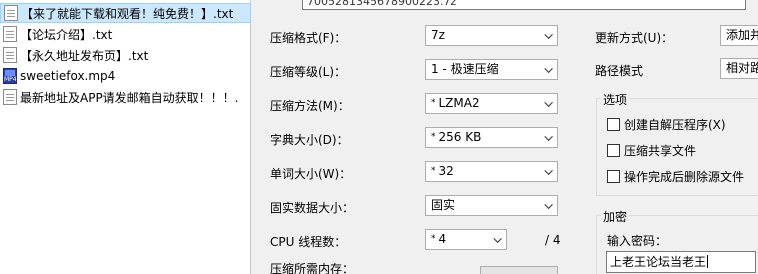  What do you see at coordinates (465, 69) in the screenshot?
I see `level-value: 1 - 极速压缩` at bounding box center [465, 69].